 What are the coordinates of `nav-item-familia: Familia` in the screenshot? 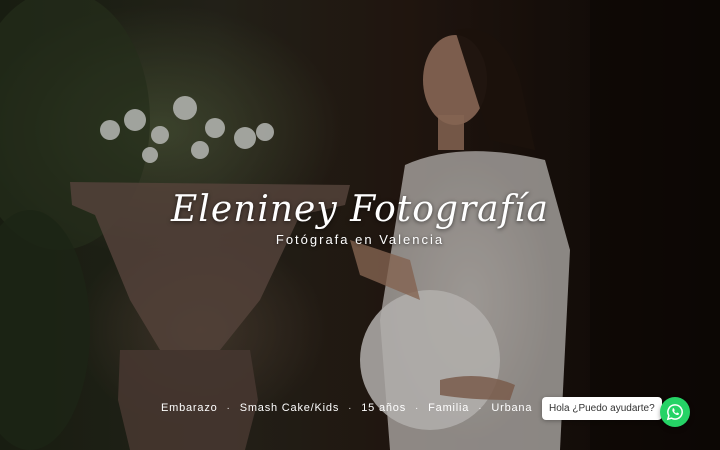 It's located at (448, 408).